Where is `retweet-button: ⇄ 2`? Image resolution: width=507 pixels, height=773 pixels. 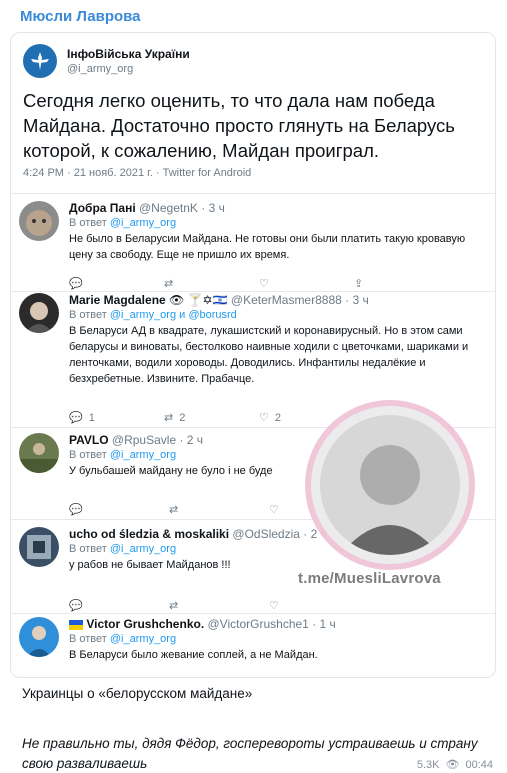 retweet-button: ⇄ 2 is located at coordinates (211, 418).